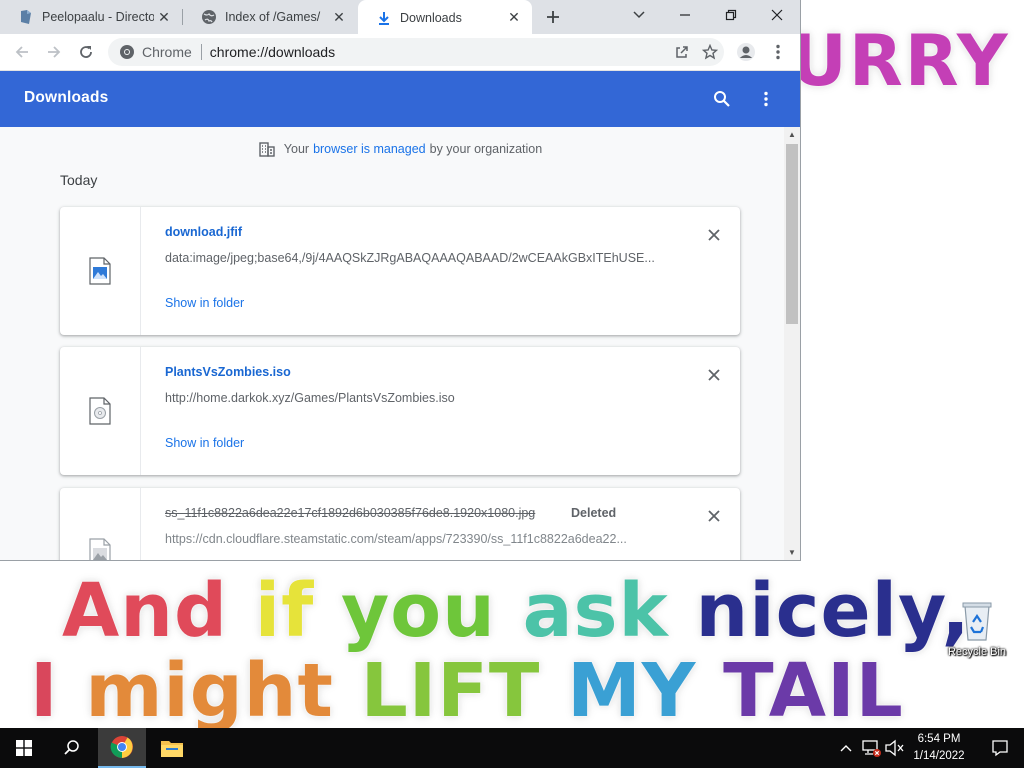 This screenshot has width=1024, height=768. What do you see at coordinates (939, 739) in the screenshot?
I see `clock-time: 6:54 PM` at bounding box center [939, 739].